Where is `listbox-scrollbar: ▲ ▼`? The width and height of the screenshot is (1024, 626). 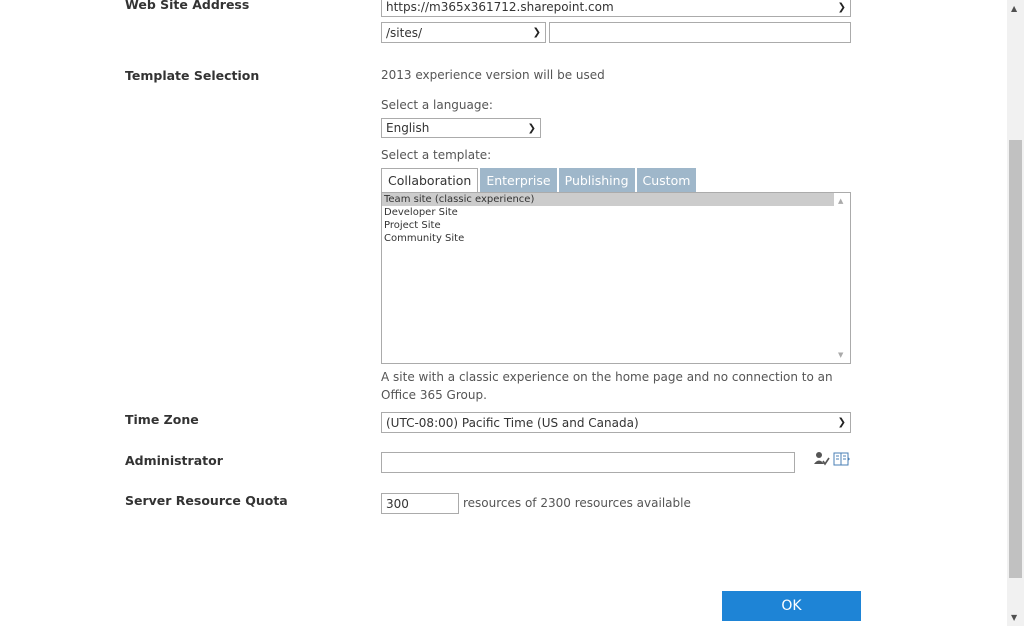 listbox-scrollbar: ▲ ▼ is located at coordinates (842, 278).